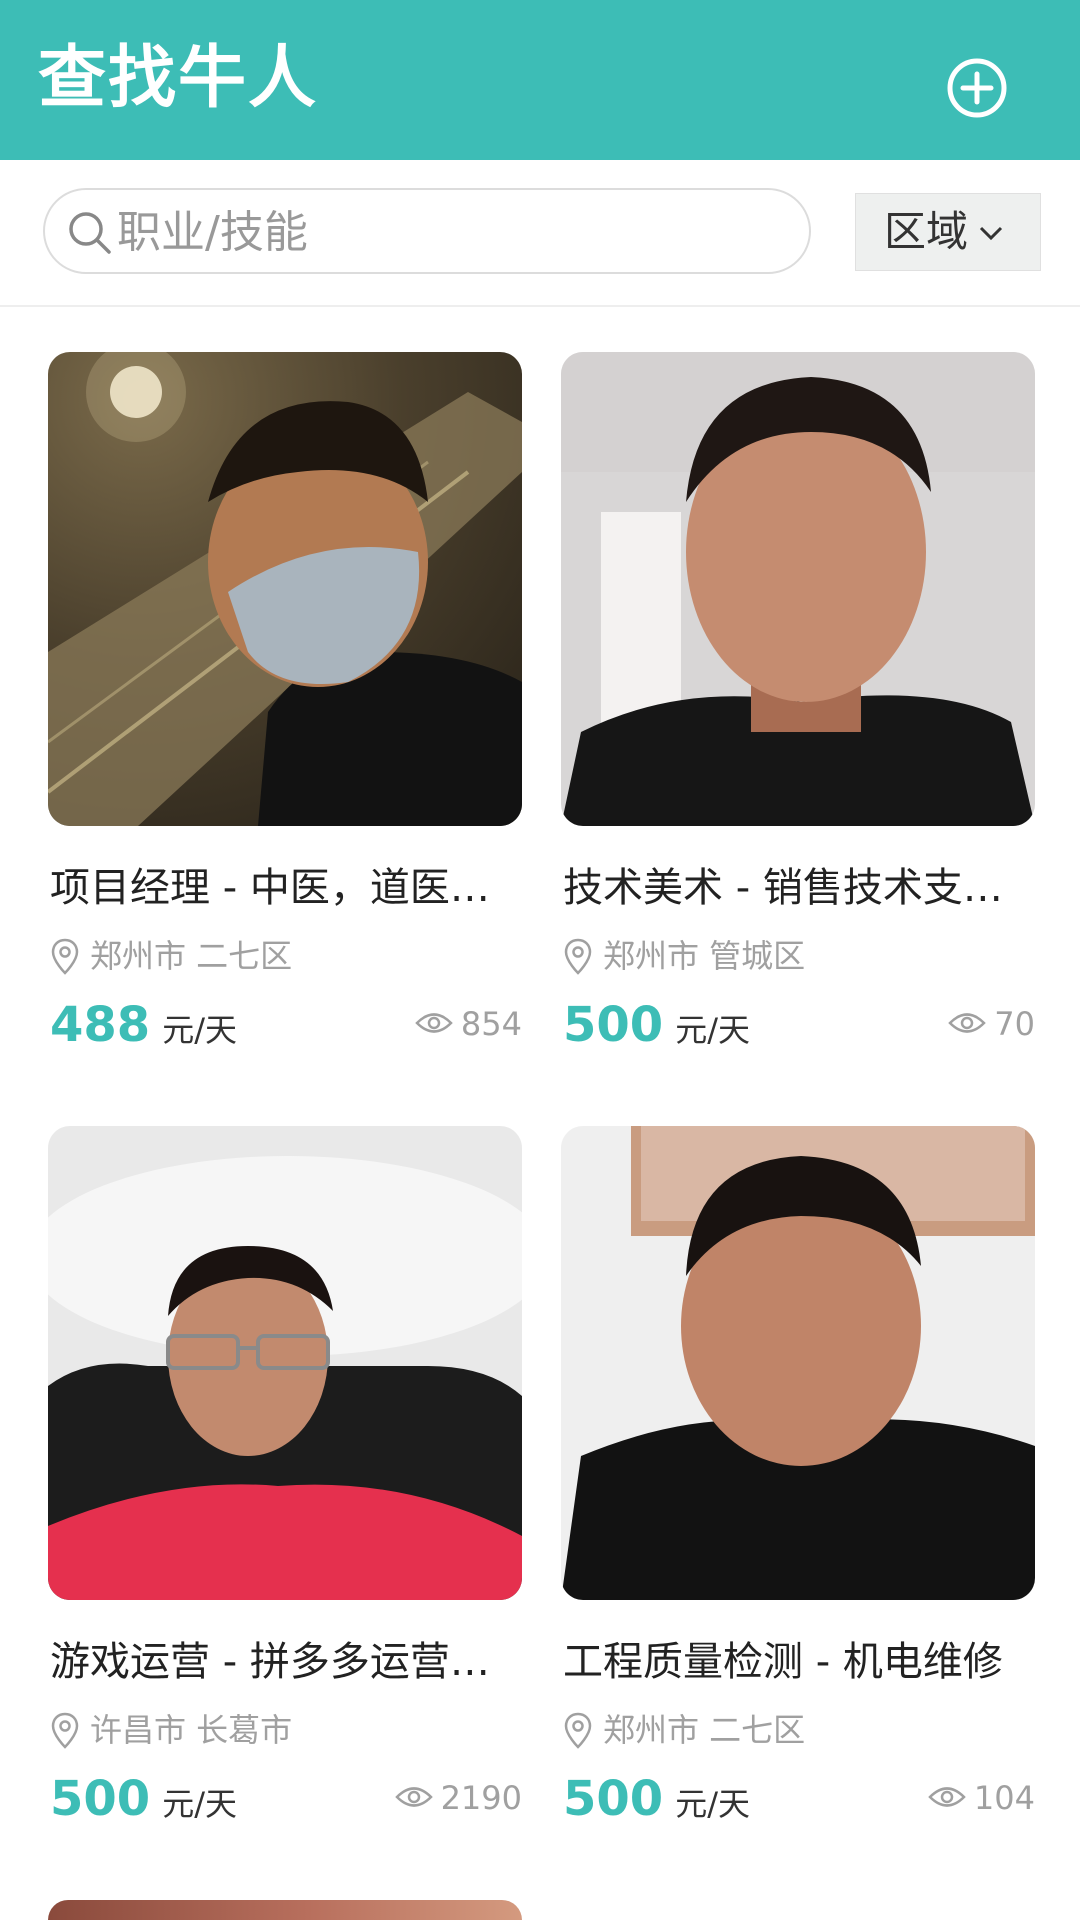  I want to click on add-button, so click(977, 88).